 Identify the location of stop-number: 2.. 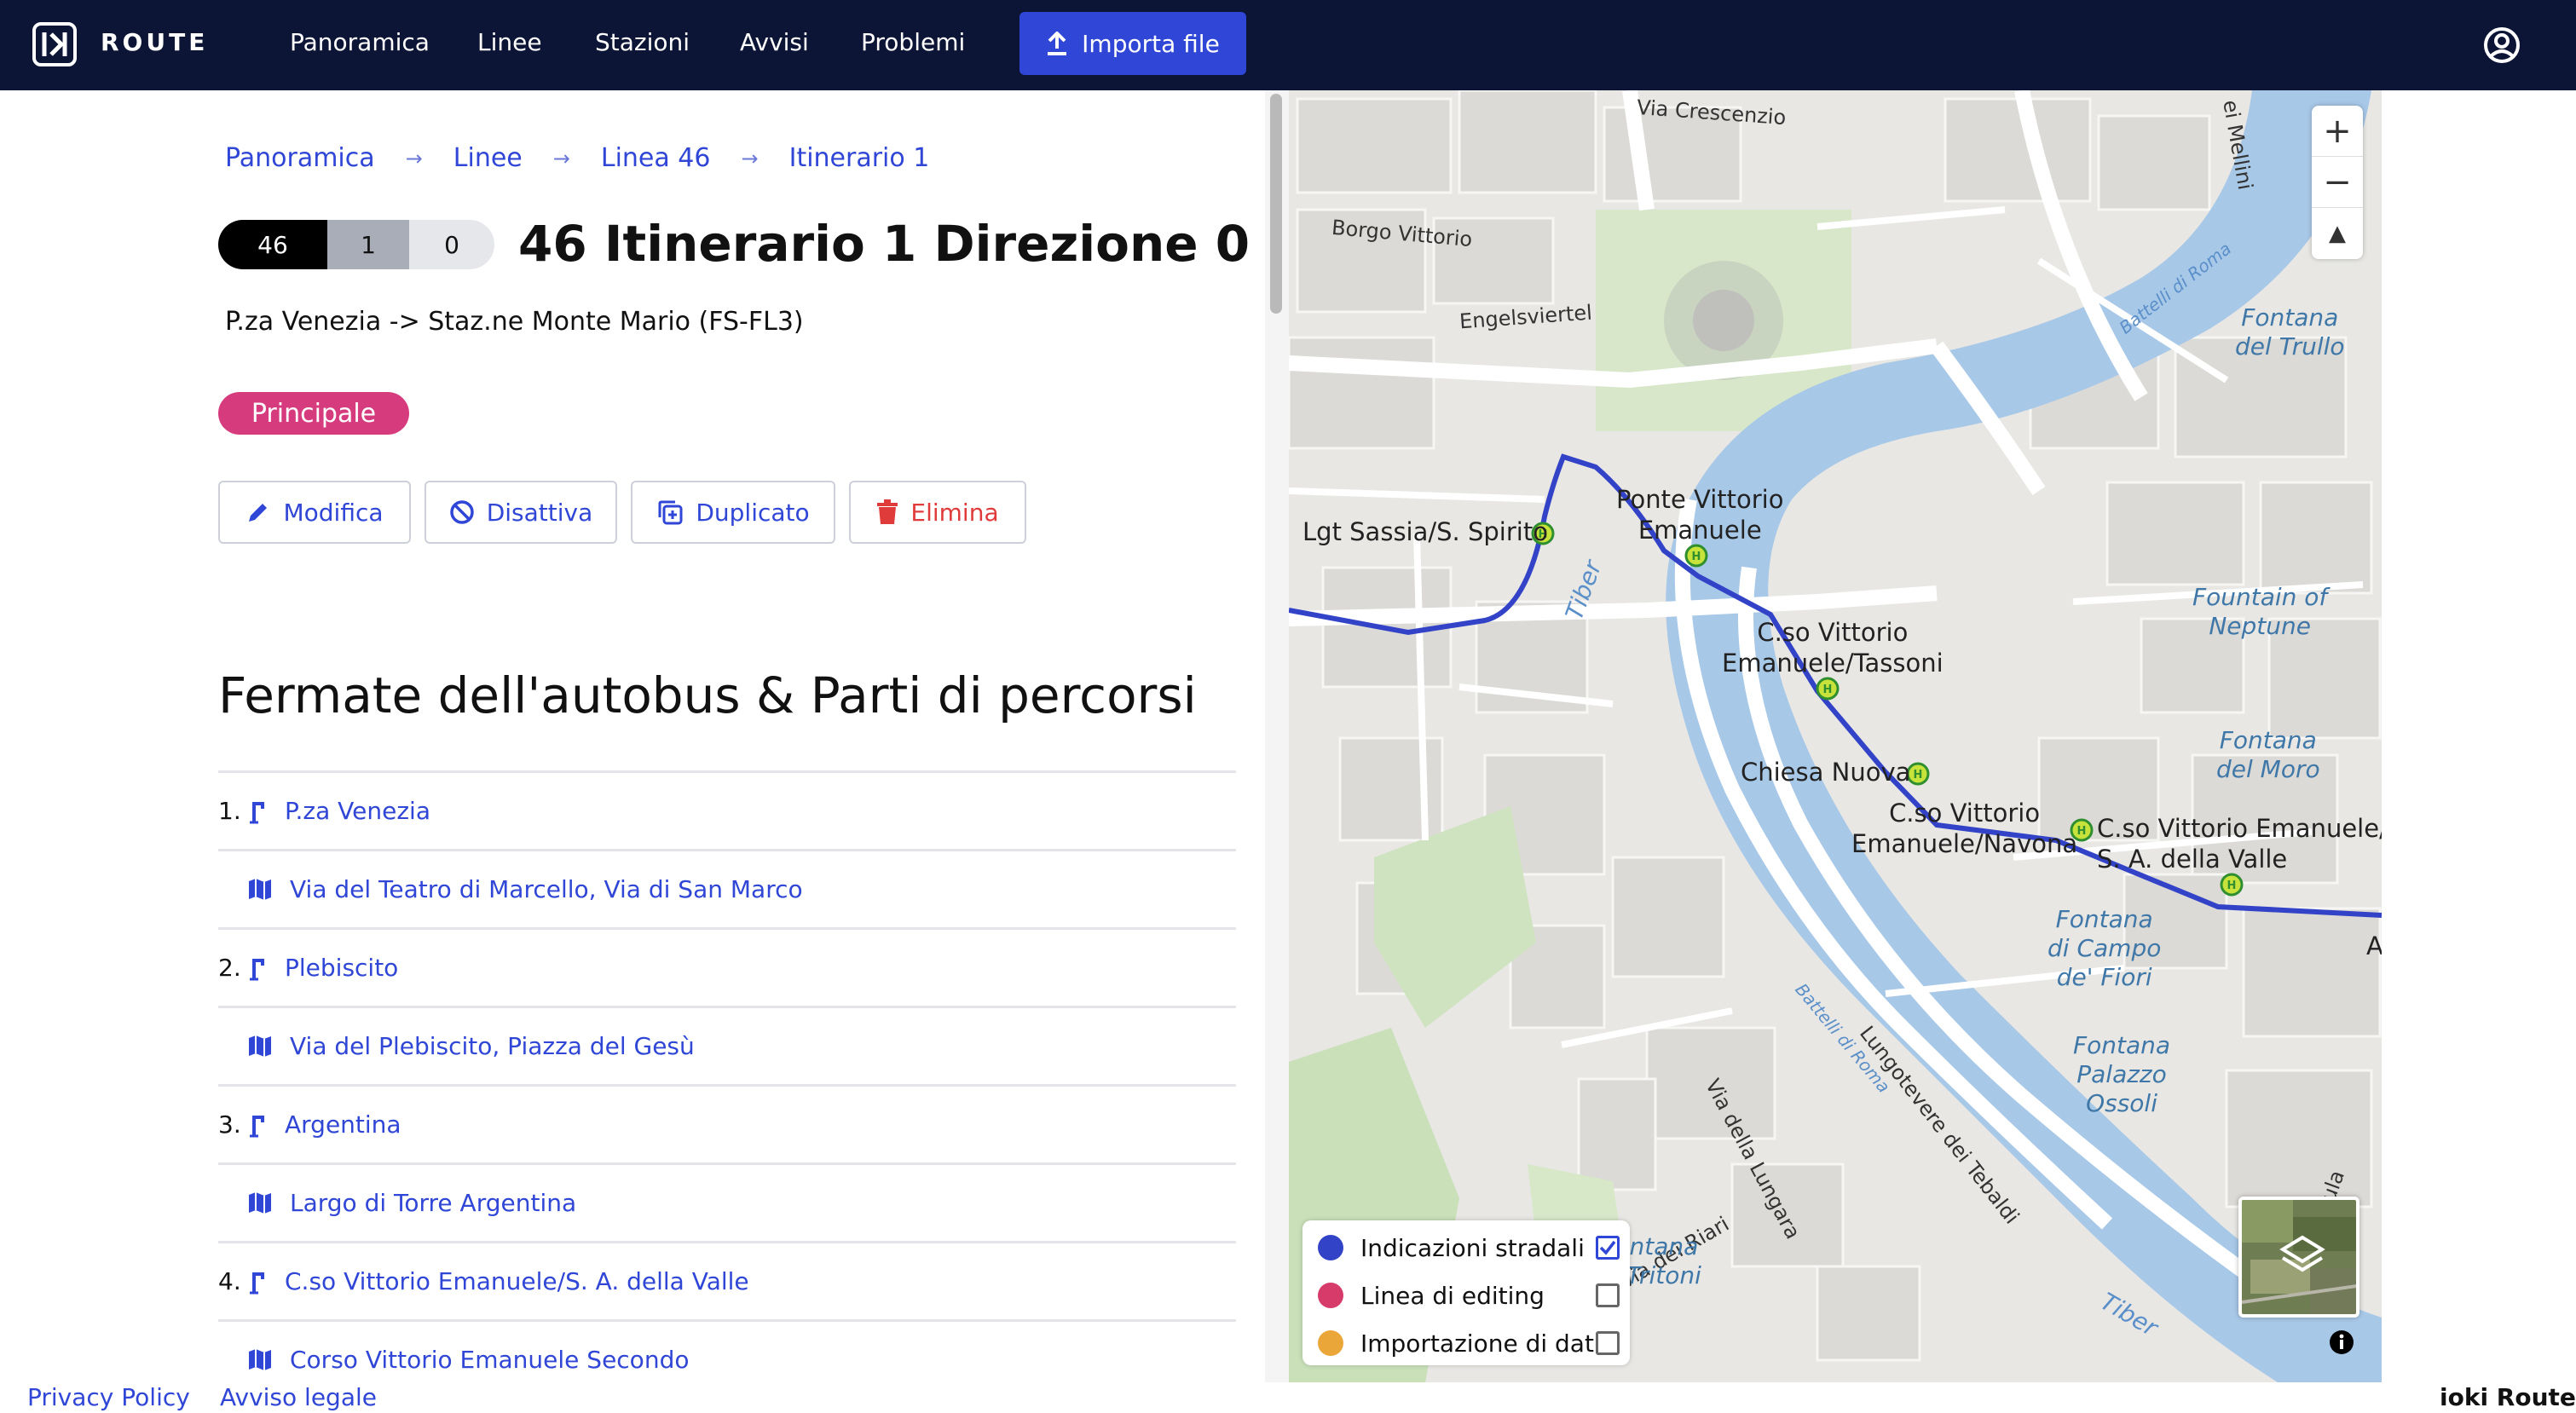
(229, 968).